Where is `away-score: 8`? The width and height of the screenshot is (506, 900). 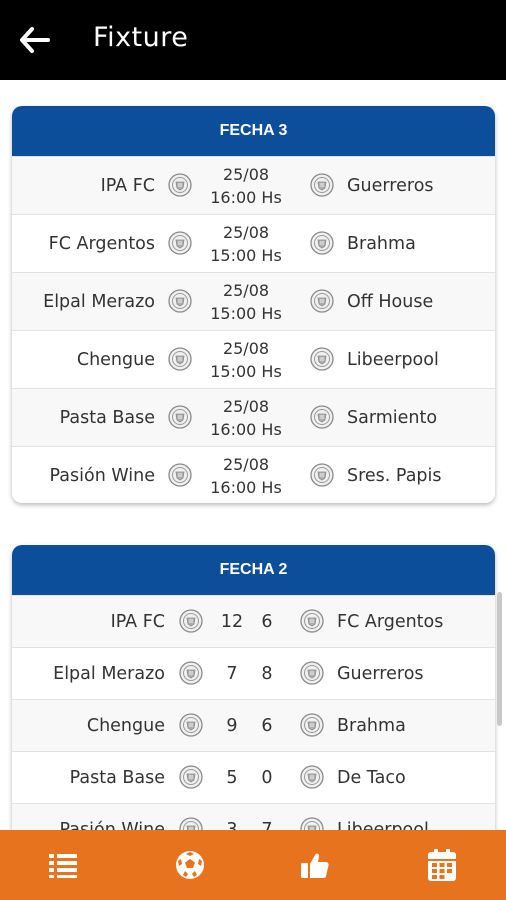 away-score: 8 is located at coordinates (267, 673).